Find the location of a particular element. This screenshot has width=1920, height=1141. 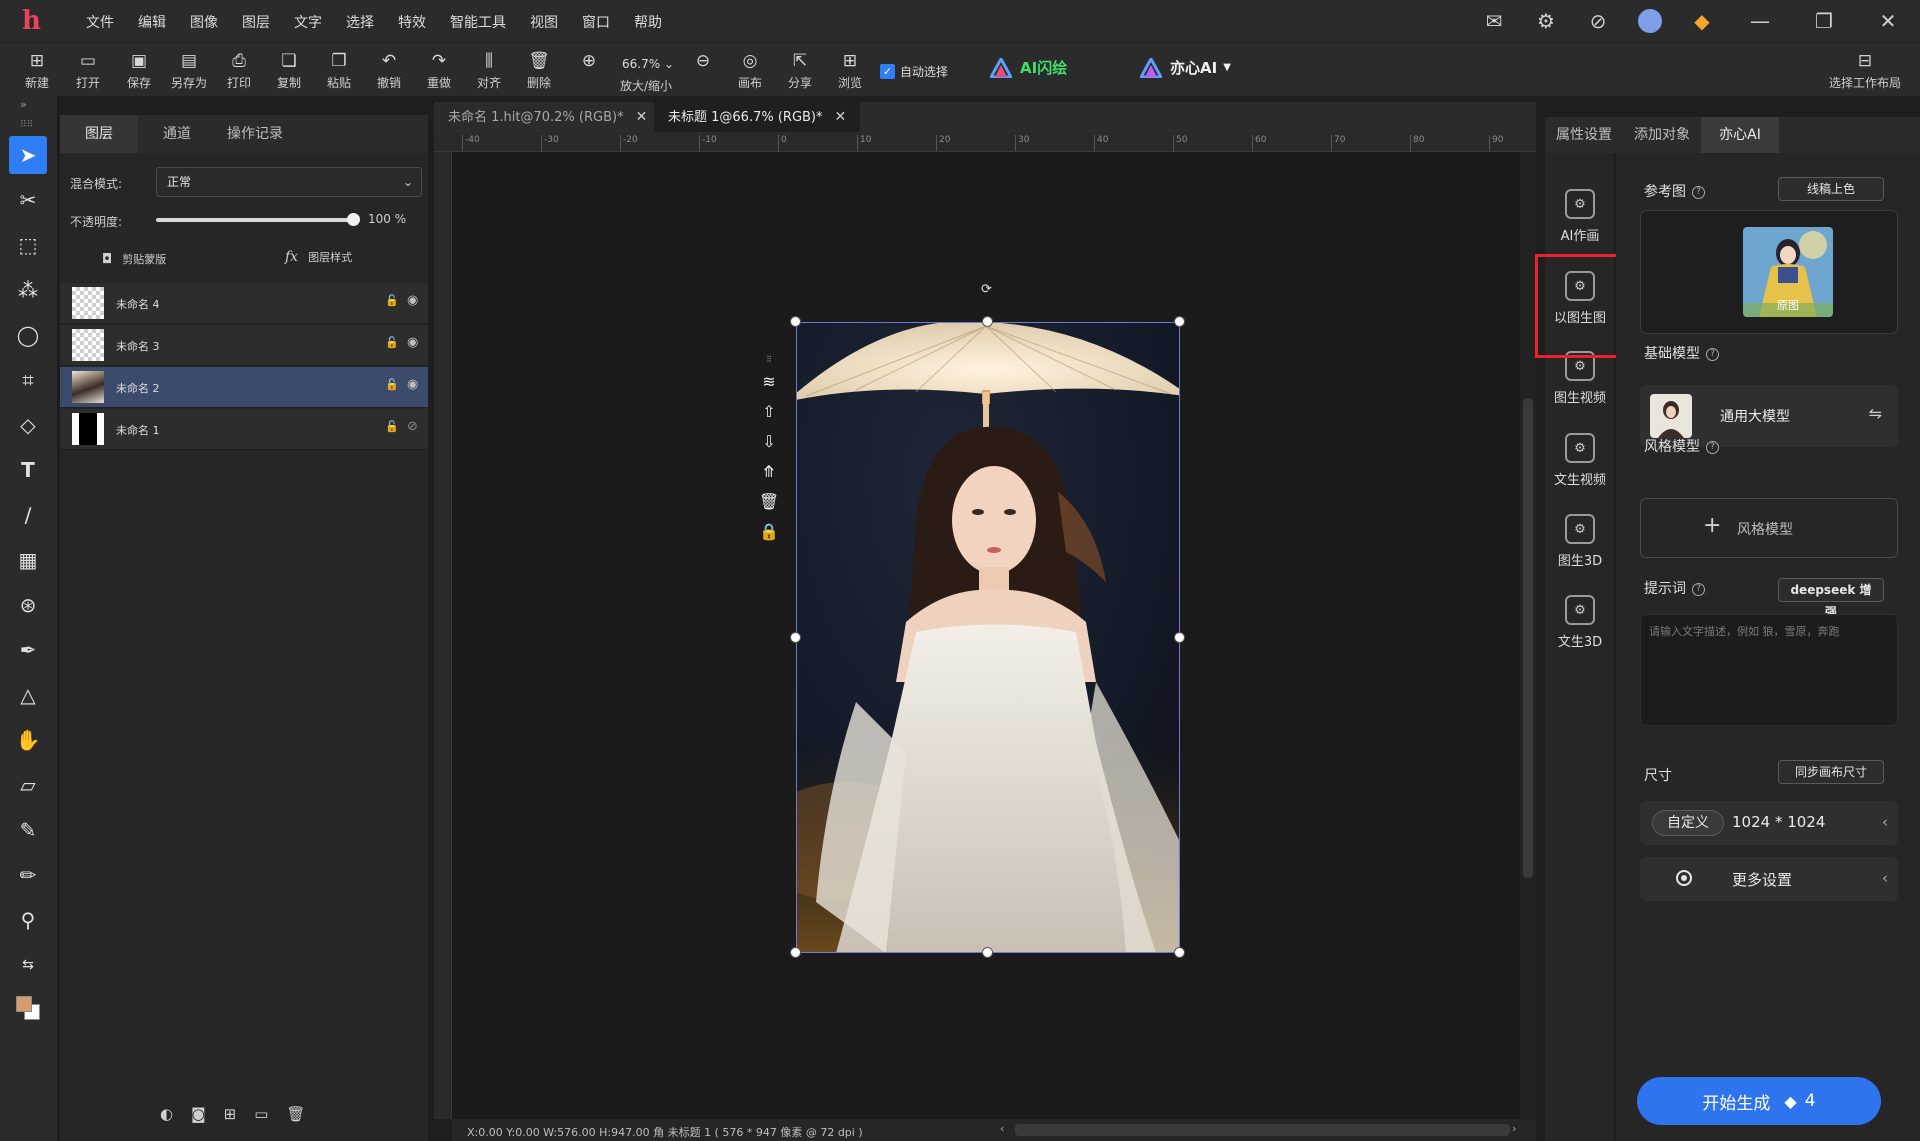

swap-icon: ⇋ is located at coordinates (1875, 413).